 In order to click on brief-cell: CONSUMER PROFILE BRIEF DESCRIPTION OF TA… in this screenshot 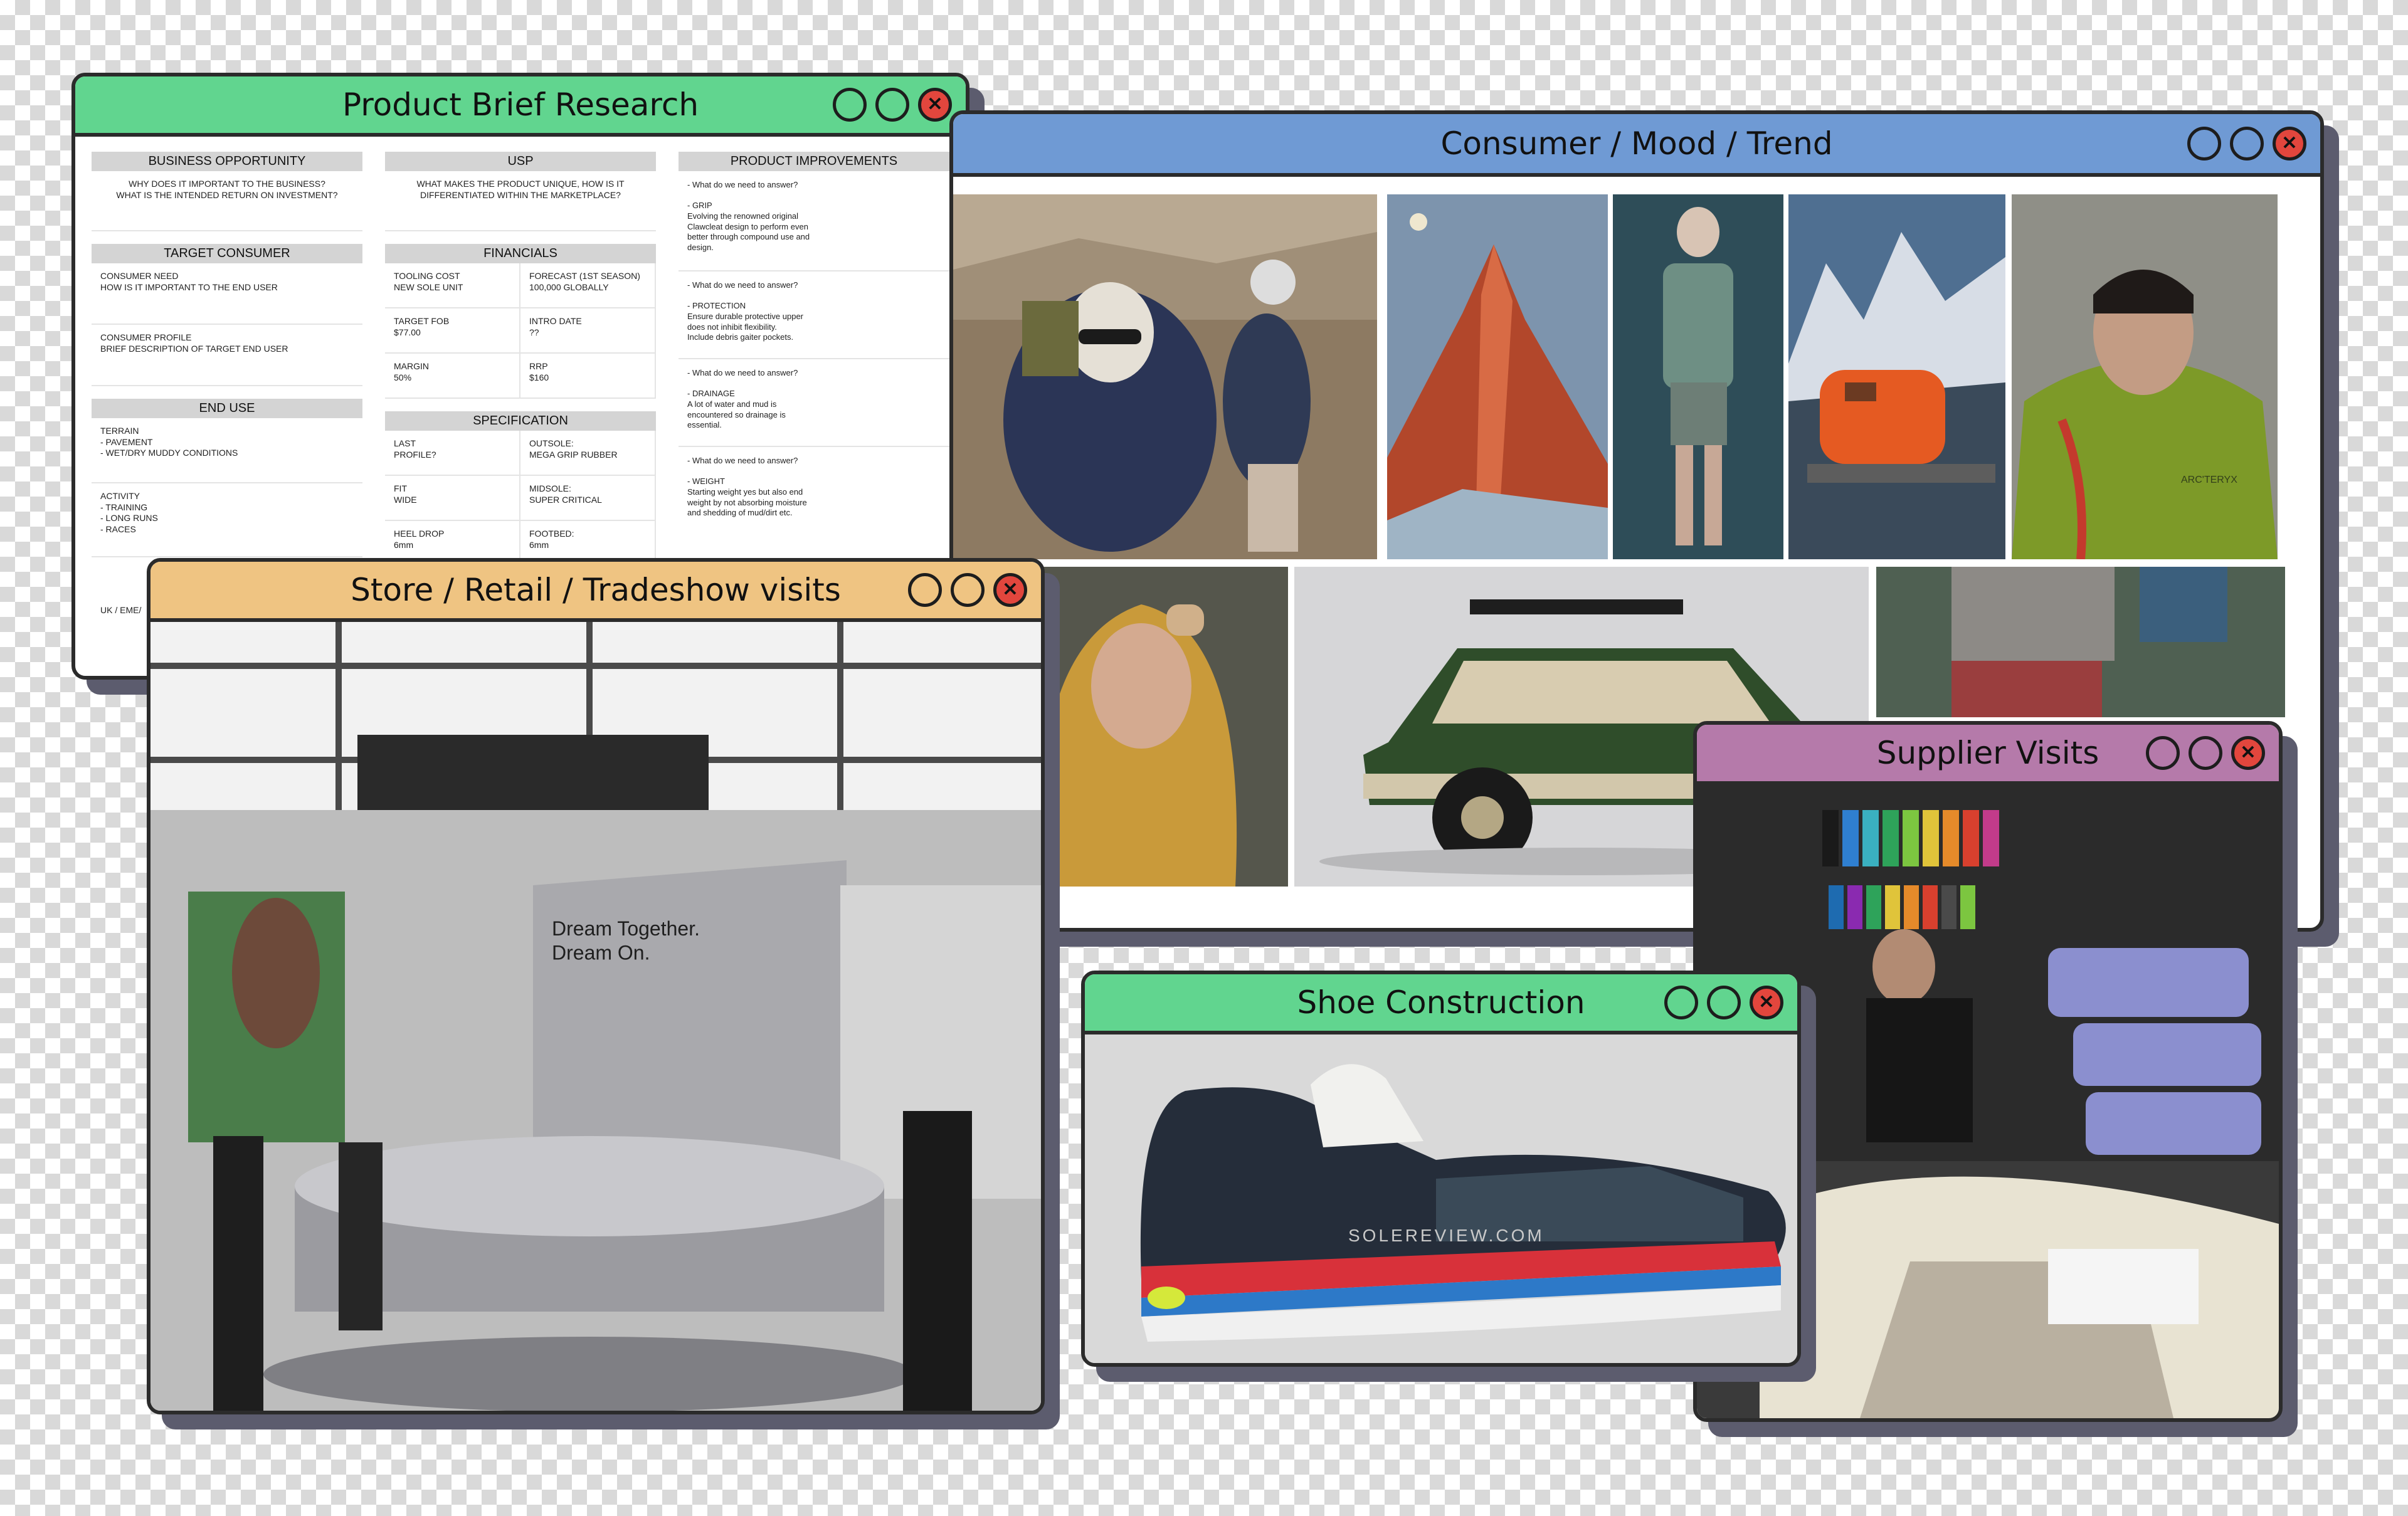, I will do `click(227, 355)`.